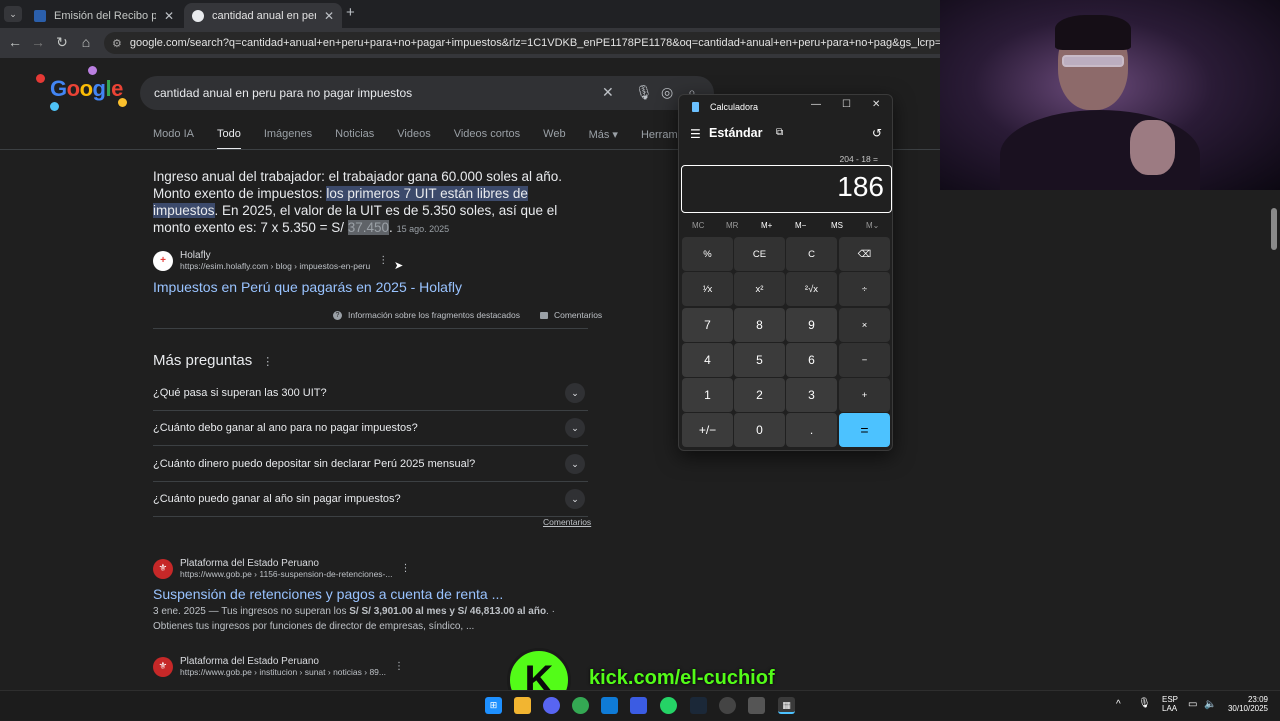 The image size is (1280, 721). Describe the element at coordinates (811, 254) in the screenshot. I see `clear-button: C` at that location.